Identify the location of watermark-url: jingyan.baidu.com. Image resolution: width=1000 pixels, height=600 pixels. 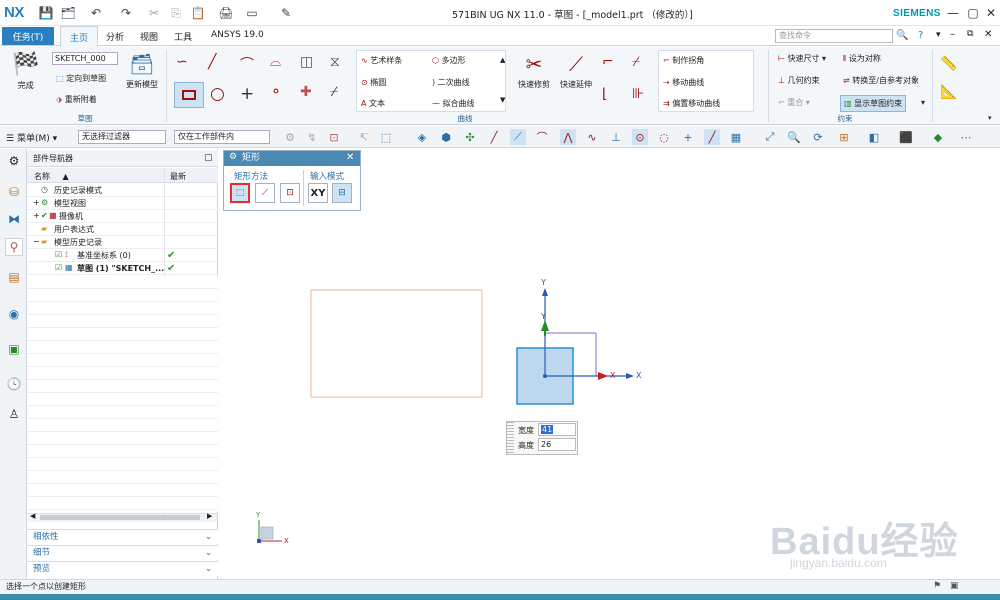
(838, 563).